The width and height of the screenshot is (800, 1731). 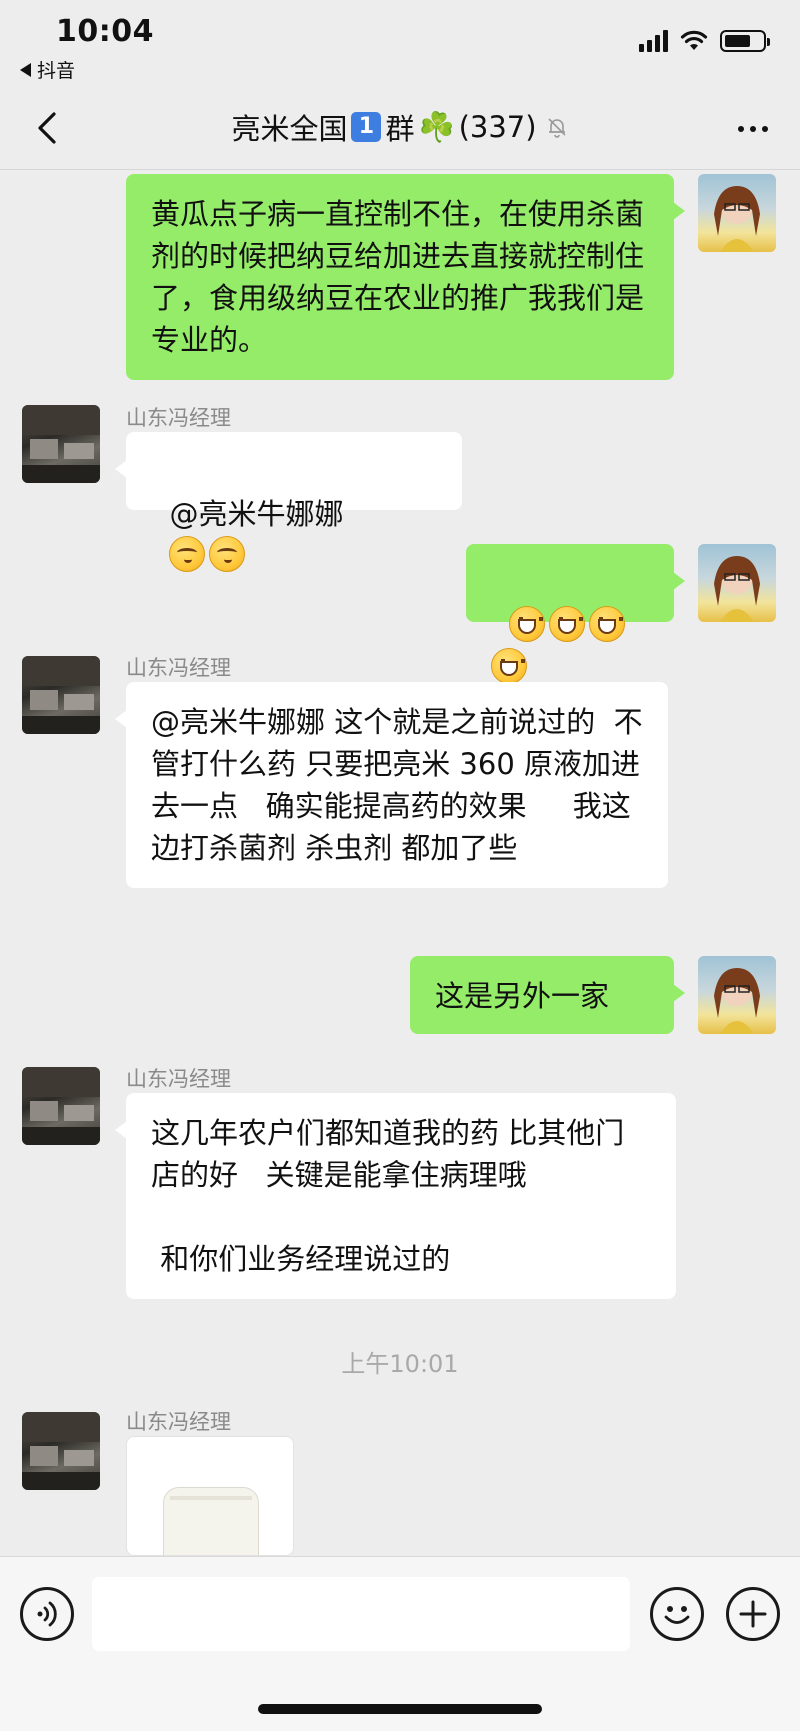 I want to click on back-to-app-link: 抖音, so click(x=47, y=69).